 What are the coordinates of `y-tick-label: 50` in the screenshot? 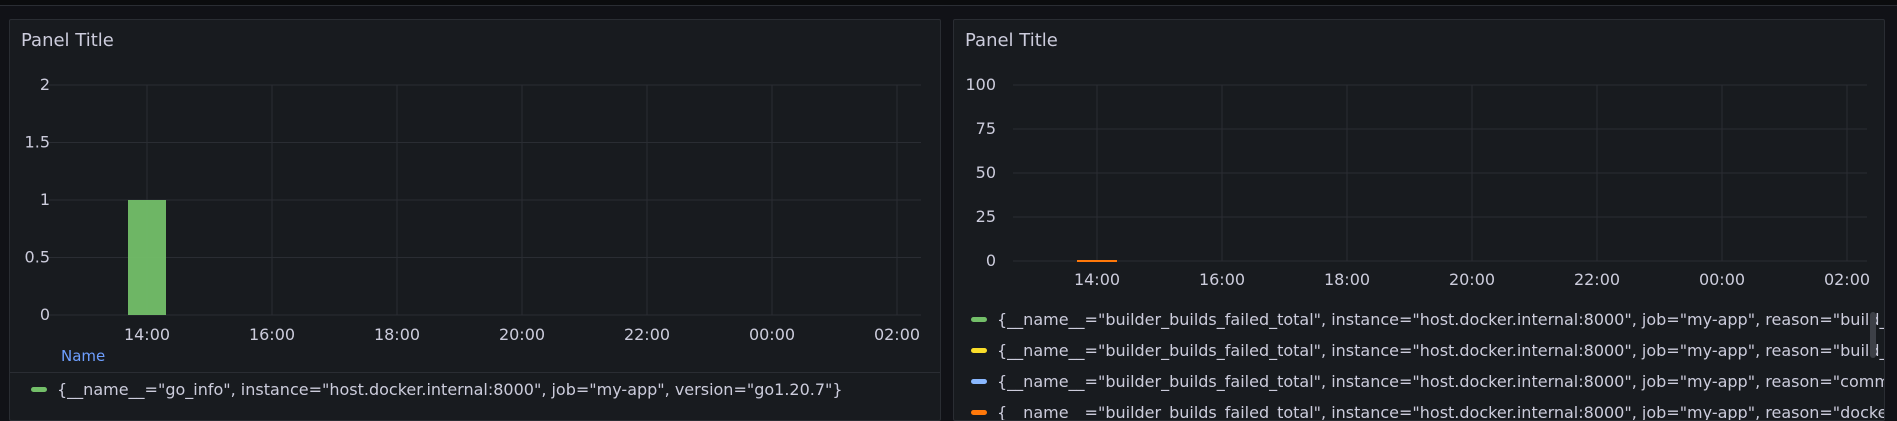 It's located at (986, 172).